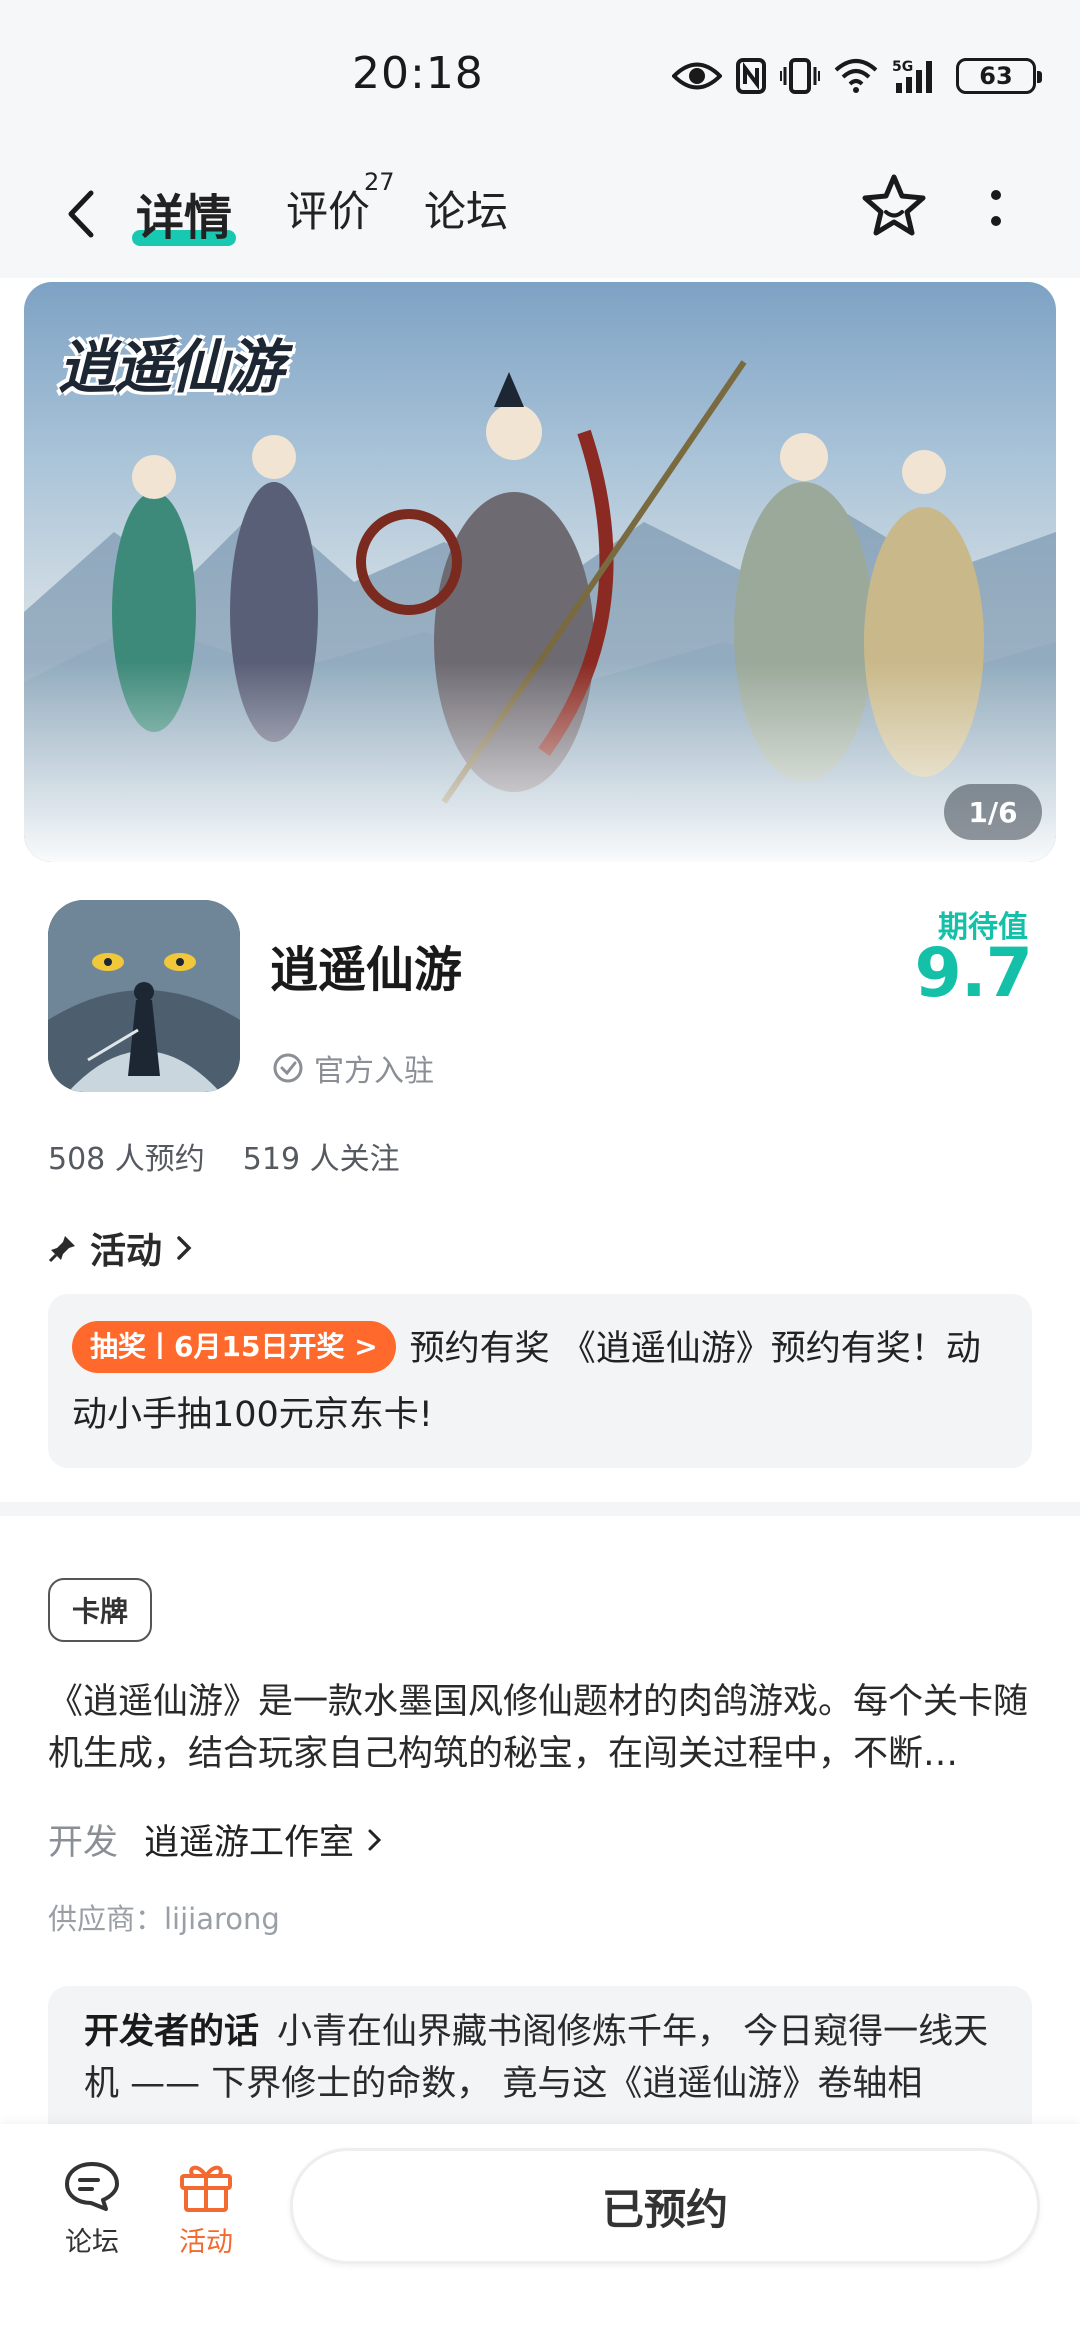 The height and width of the screenshot is (2340, 1080). I want to click on carousel-page-indicator: 1/6, so click(993, 812).